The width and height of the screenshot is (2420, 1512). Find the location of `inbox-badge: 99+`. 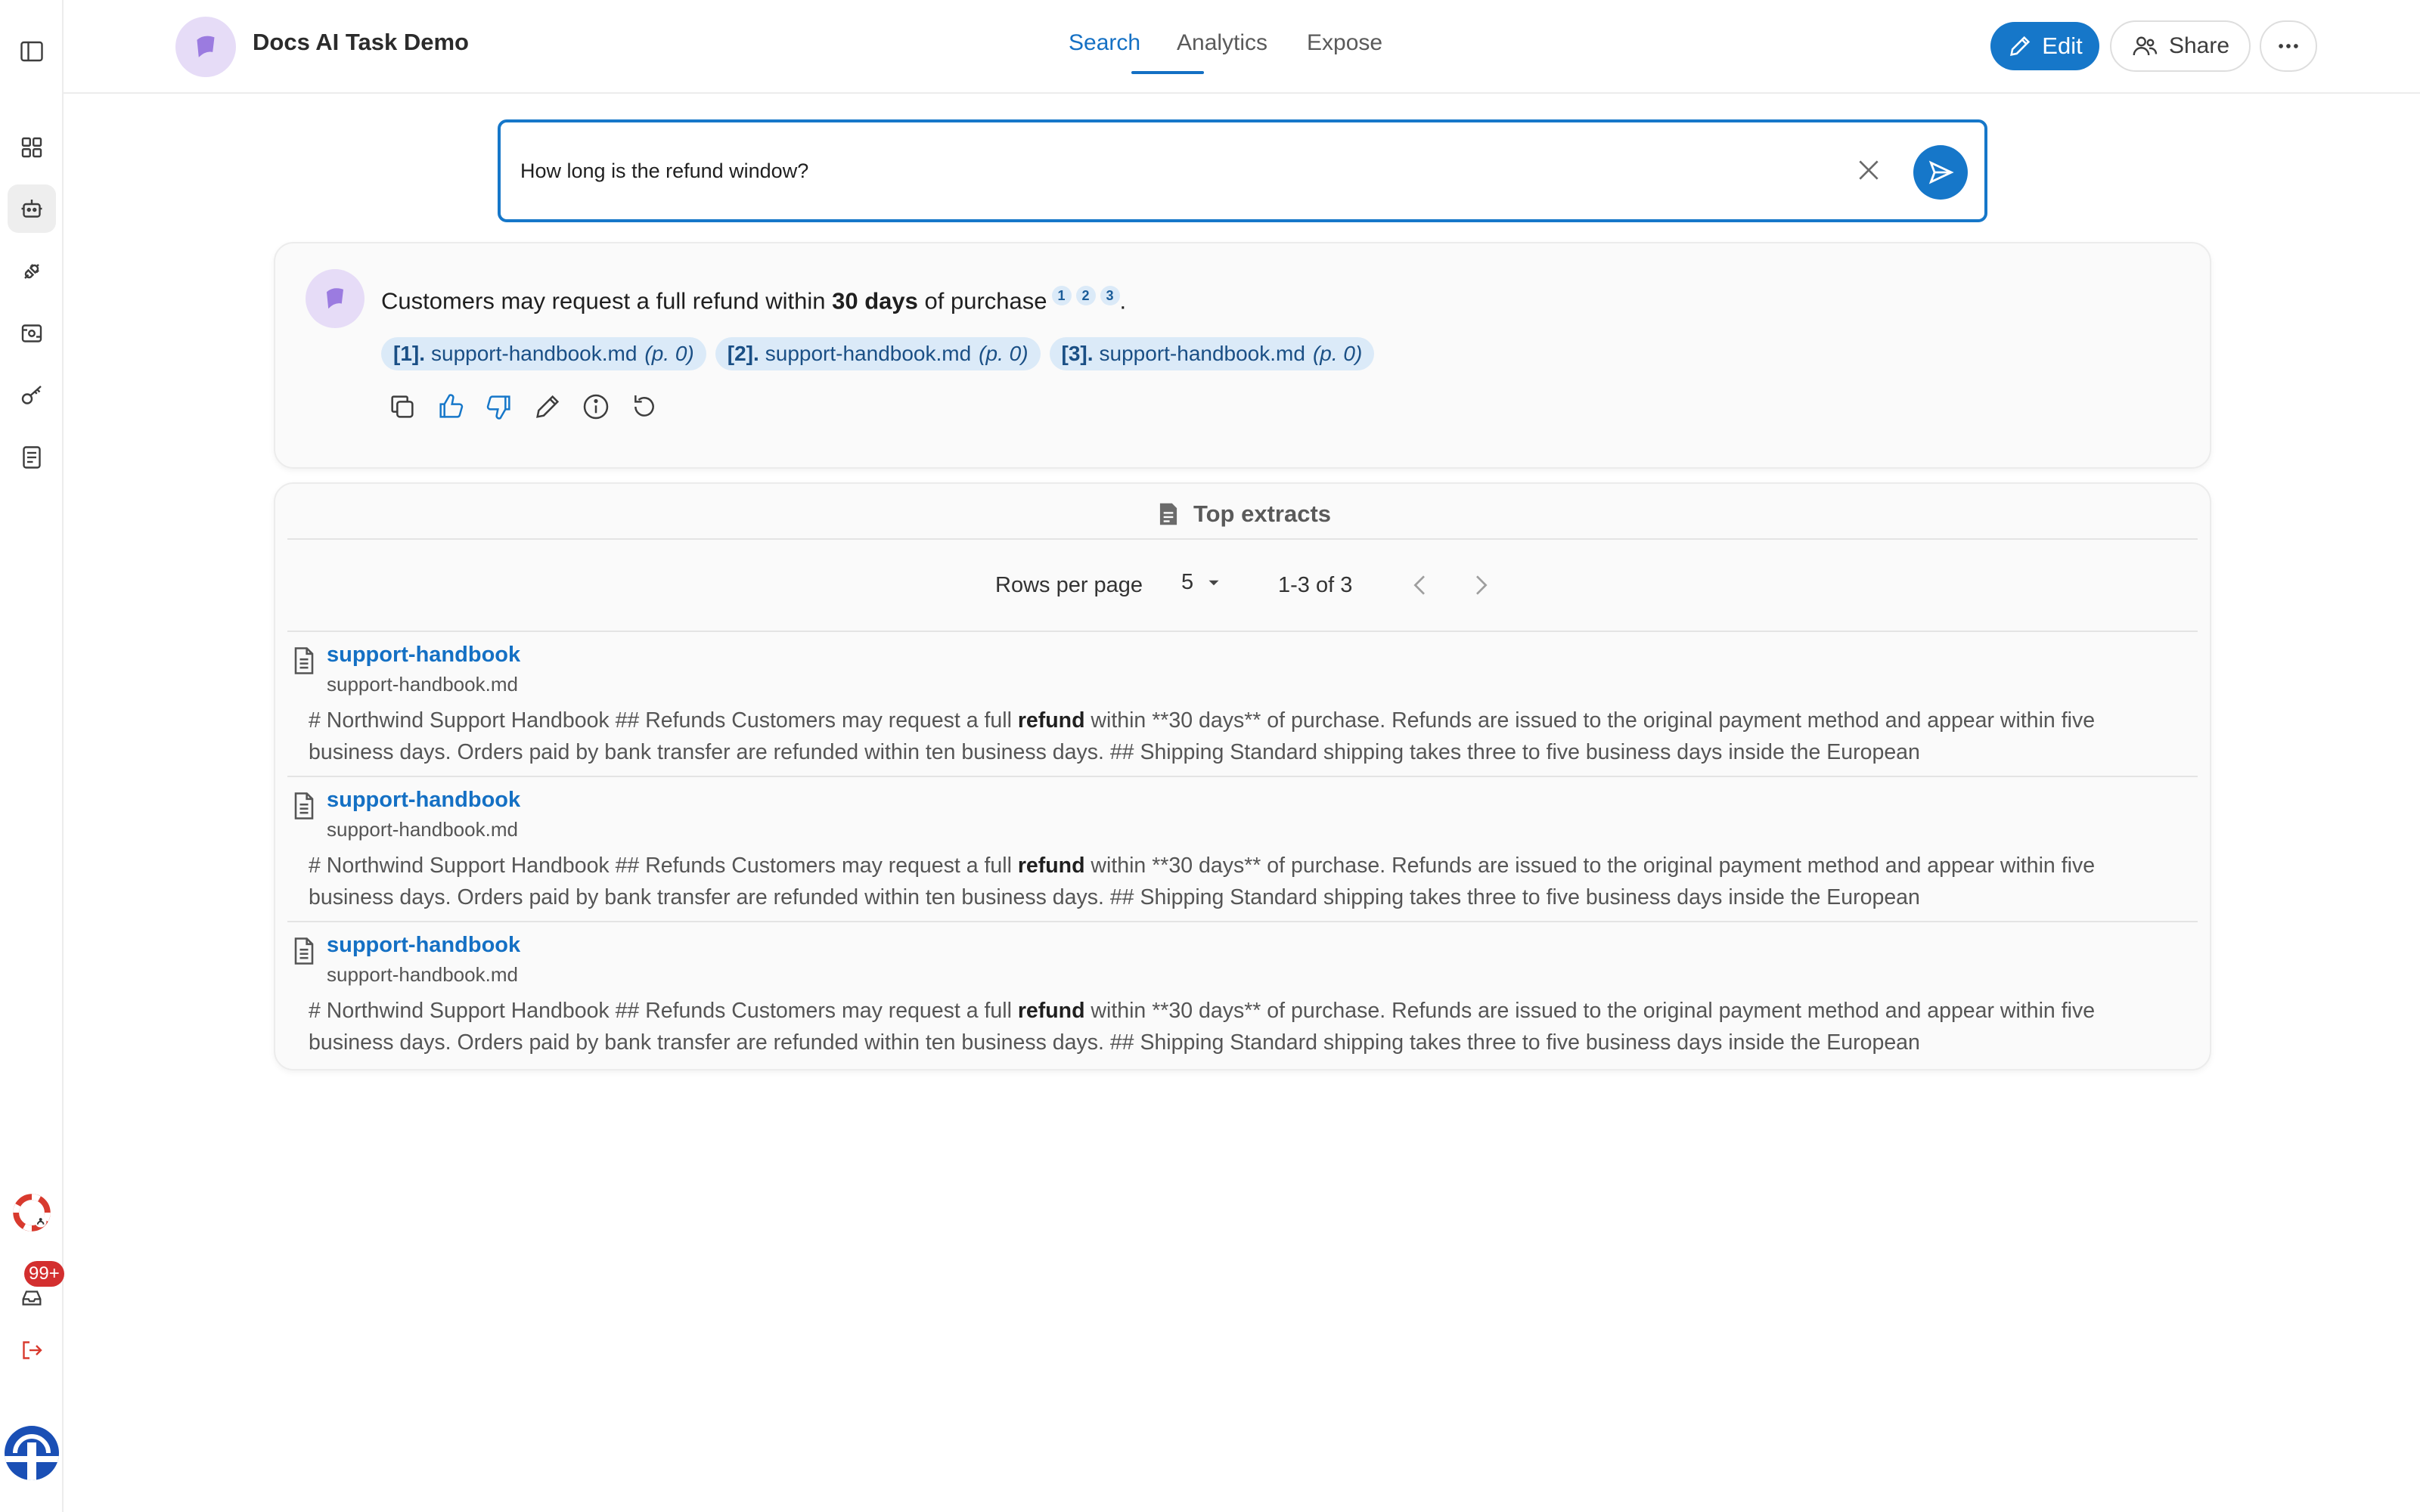

inbox-badge: 99+ is located at coordinates (44, 1274).